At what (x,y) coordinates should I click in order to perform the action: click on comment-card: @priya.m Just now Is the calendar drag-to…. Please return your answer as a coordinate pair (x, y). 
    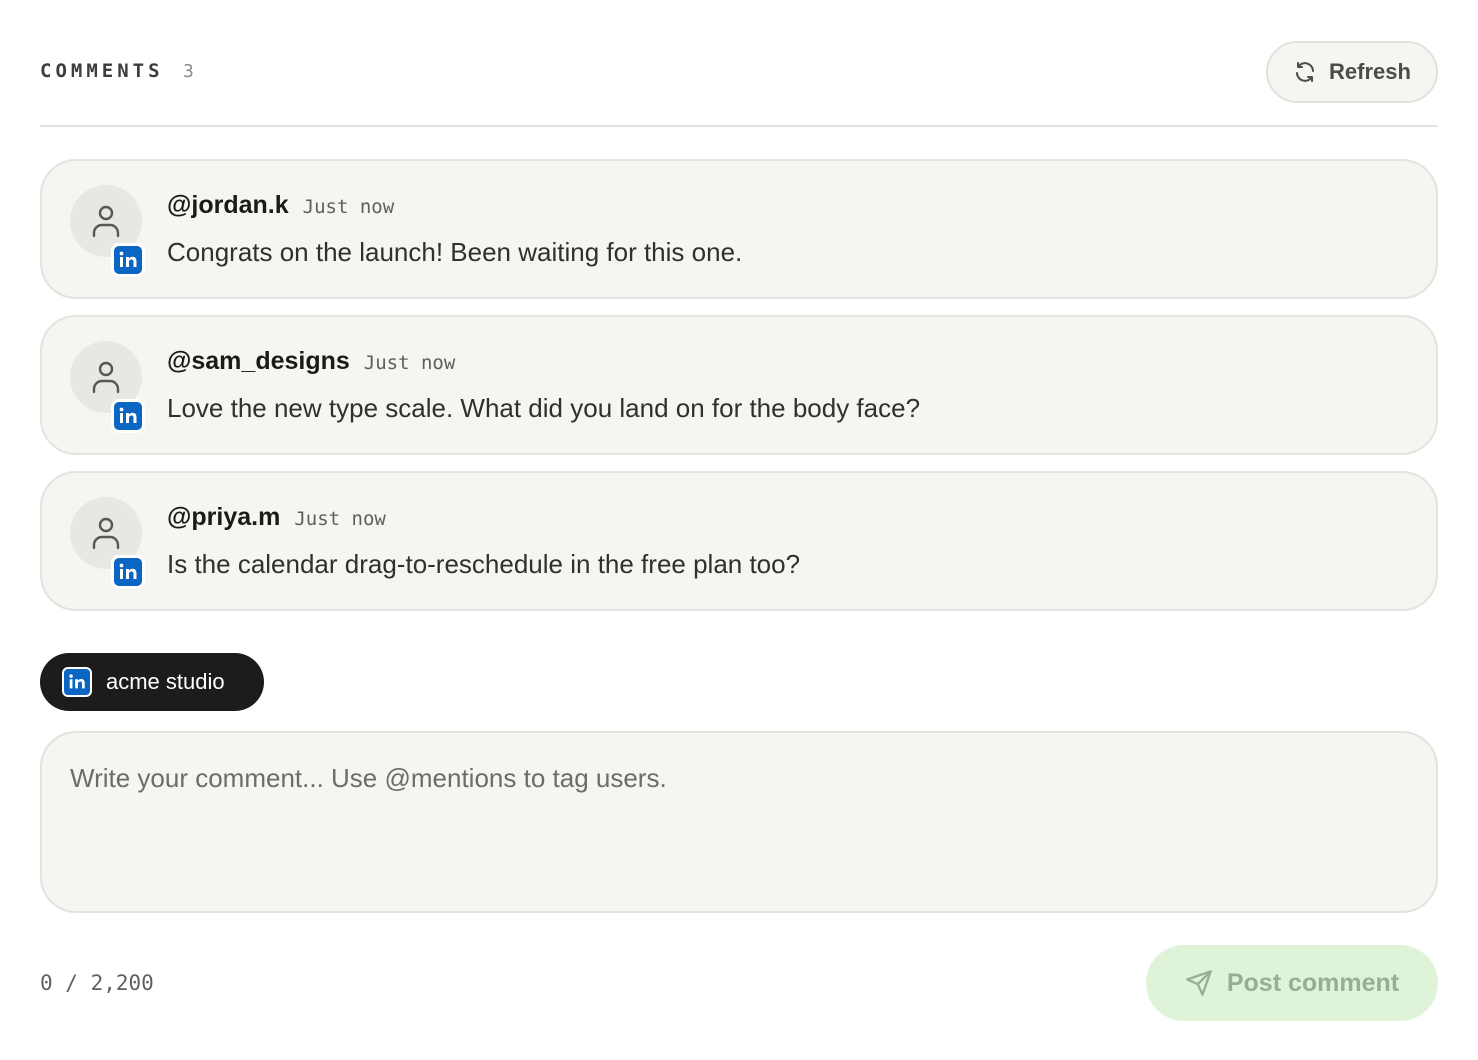
    Looking at the image, I should click on (739, 541).